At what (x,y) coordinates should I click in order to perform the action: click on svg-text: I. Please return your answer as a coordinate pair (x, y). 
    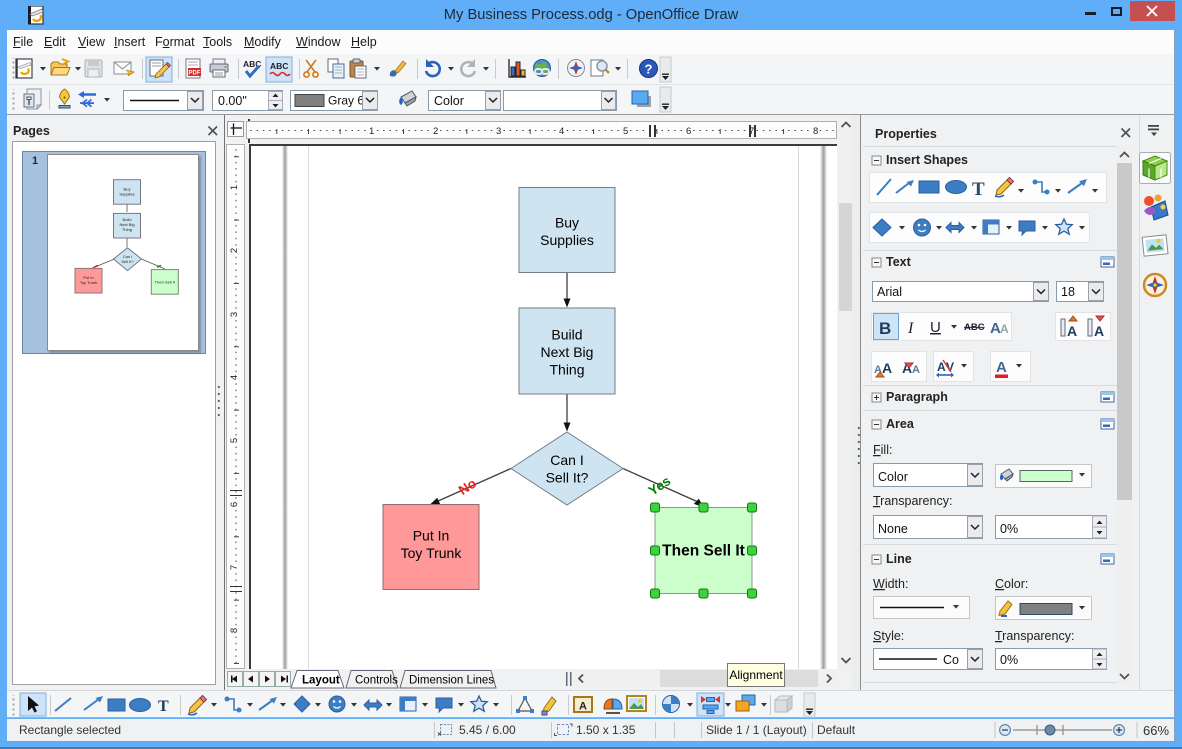
    Looking at the image, I should click on (910, 328).